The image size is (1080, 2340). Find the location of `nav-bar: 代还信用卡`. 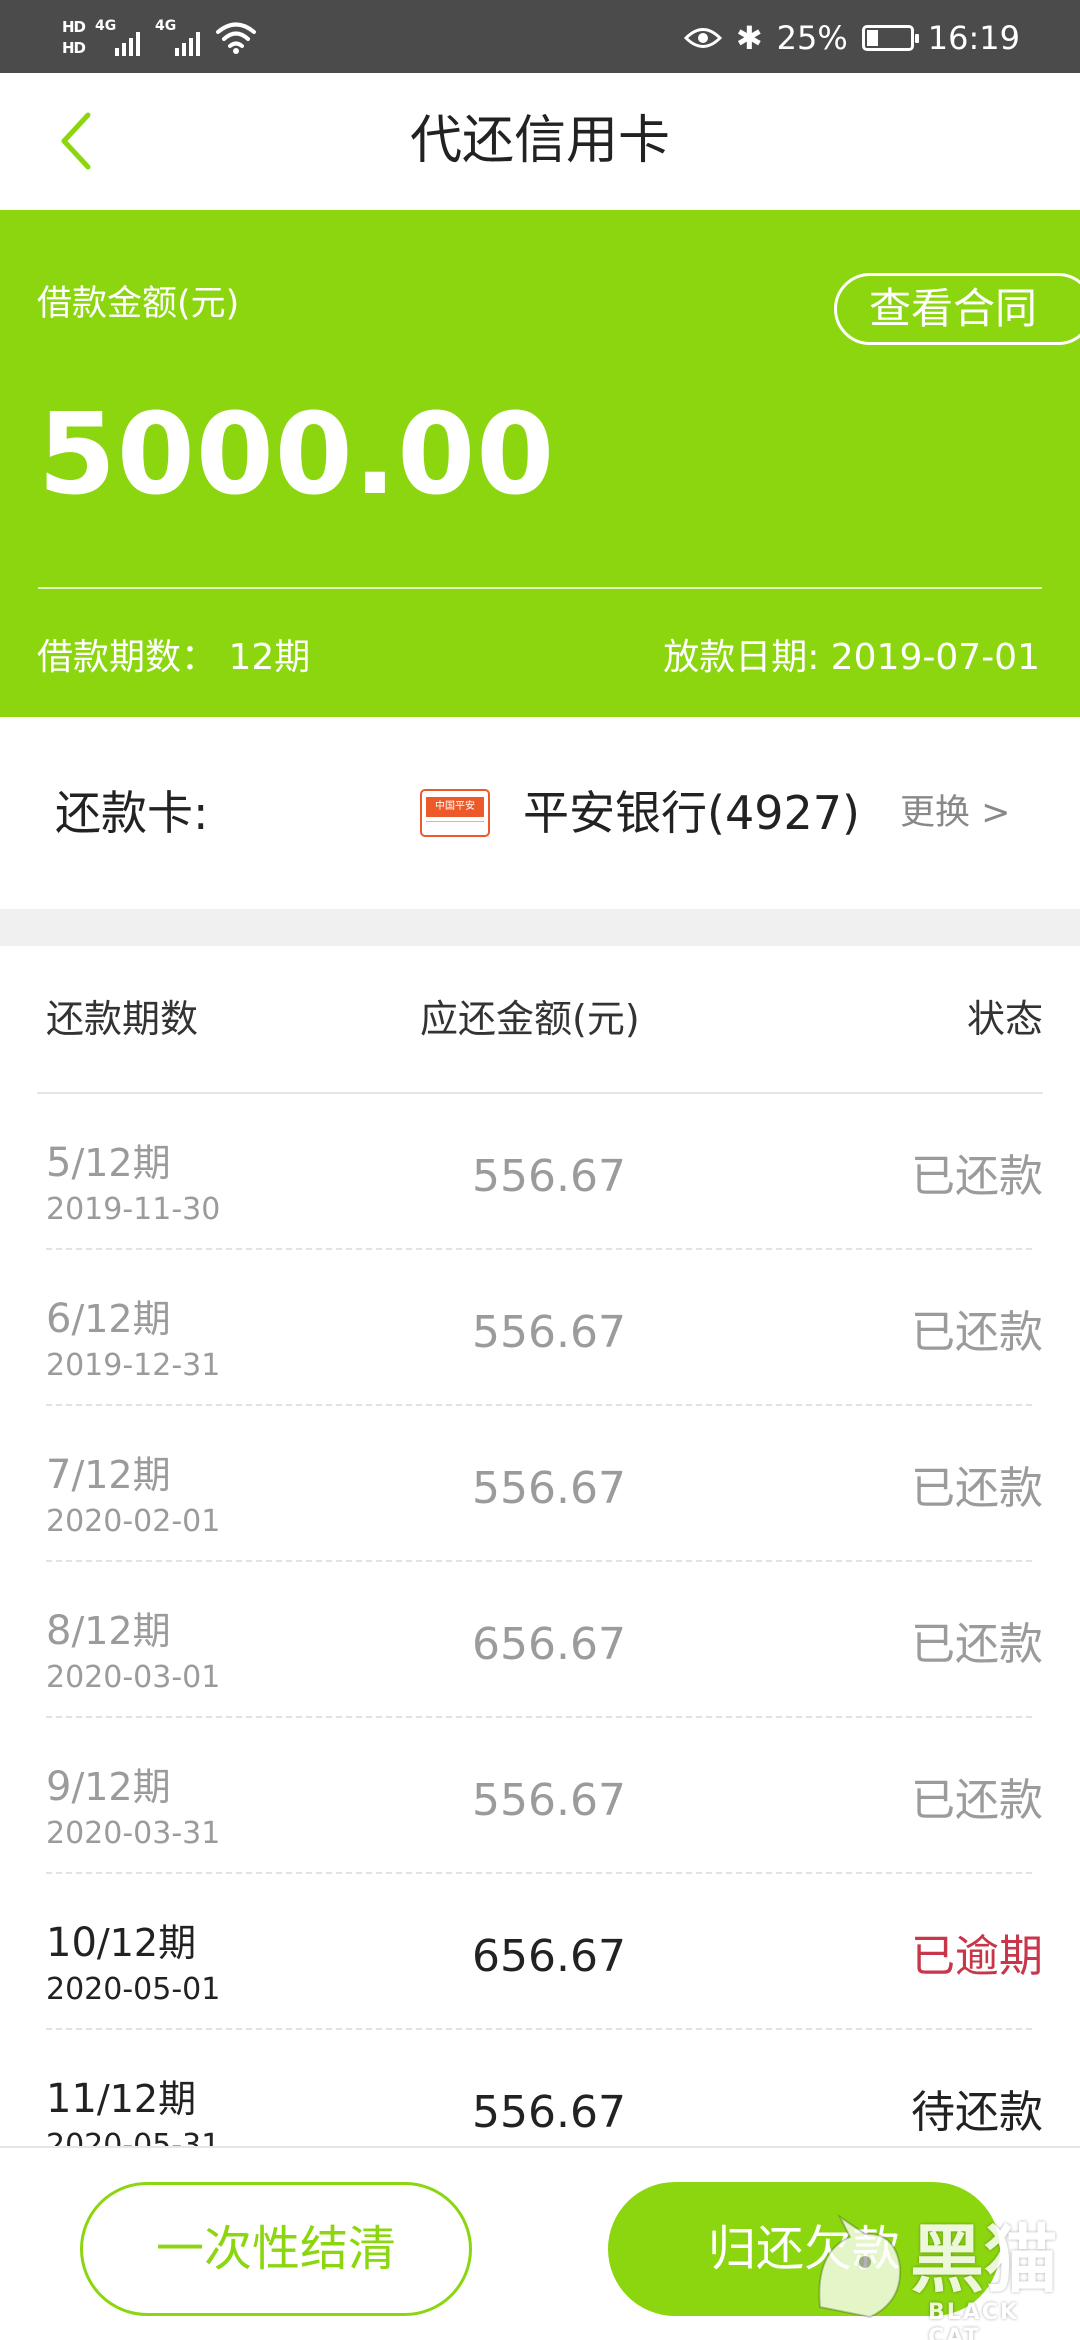

nav-bar: 代还信用卡 is located at coordinates (540, 141).